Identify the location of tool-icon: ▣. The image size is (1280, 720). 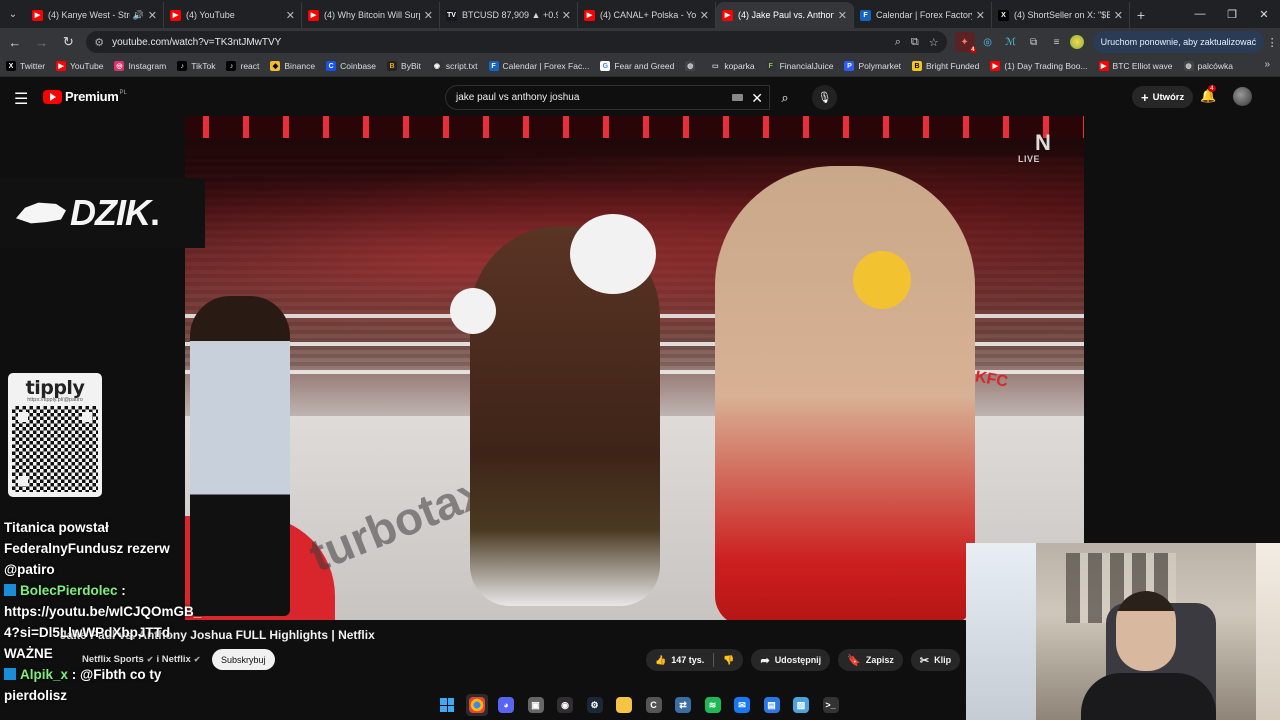
(536, 705).